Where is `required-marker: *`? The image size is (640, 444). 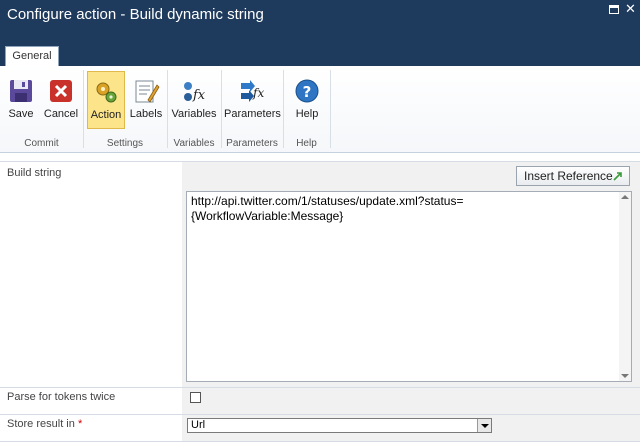
required-marker: * is located at coordinates (80, 424).